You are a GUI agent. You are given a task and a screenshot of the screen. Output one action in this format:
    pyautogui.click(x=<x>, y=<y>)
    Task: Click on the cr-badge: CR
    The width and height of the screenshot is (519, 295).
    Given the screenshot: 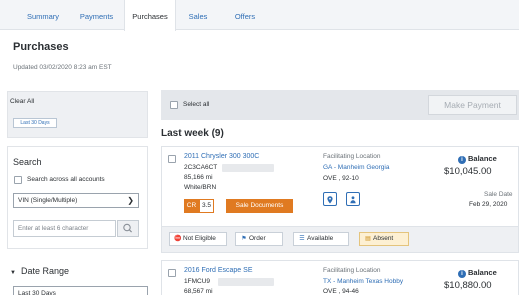 What is the action you would take?
    pyautogui.click(x=191, y=206)
    